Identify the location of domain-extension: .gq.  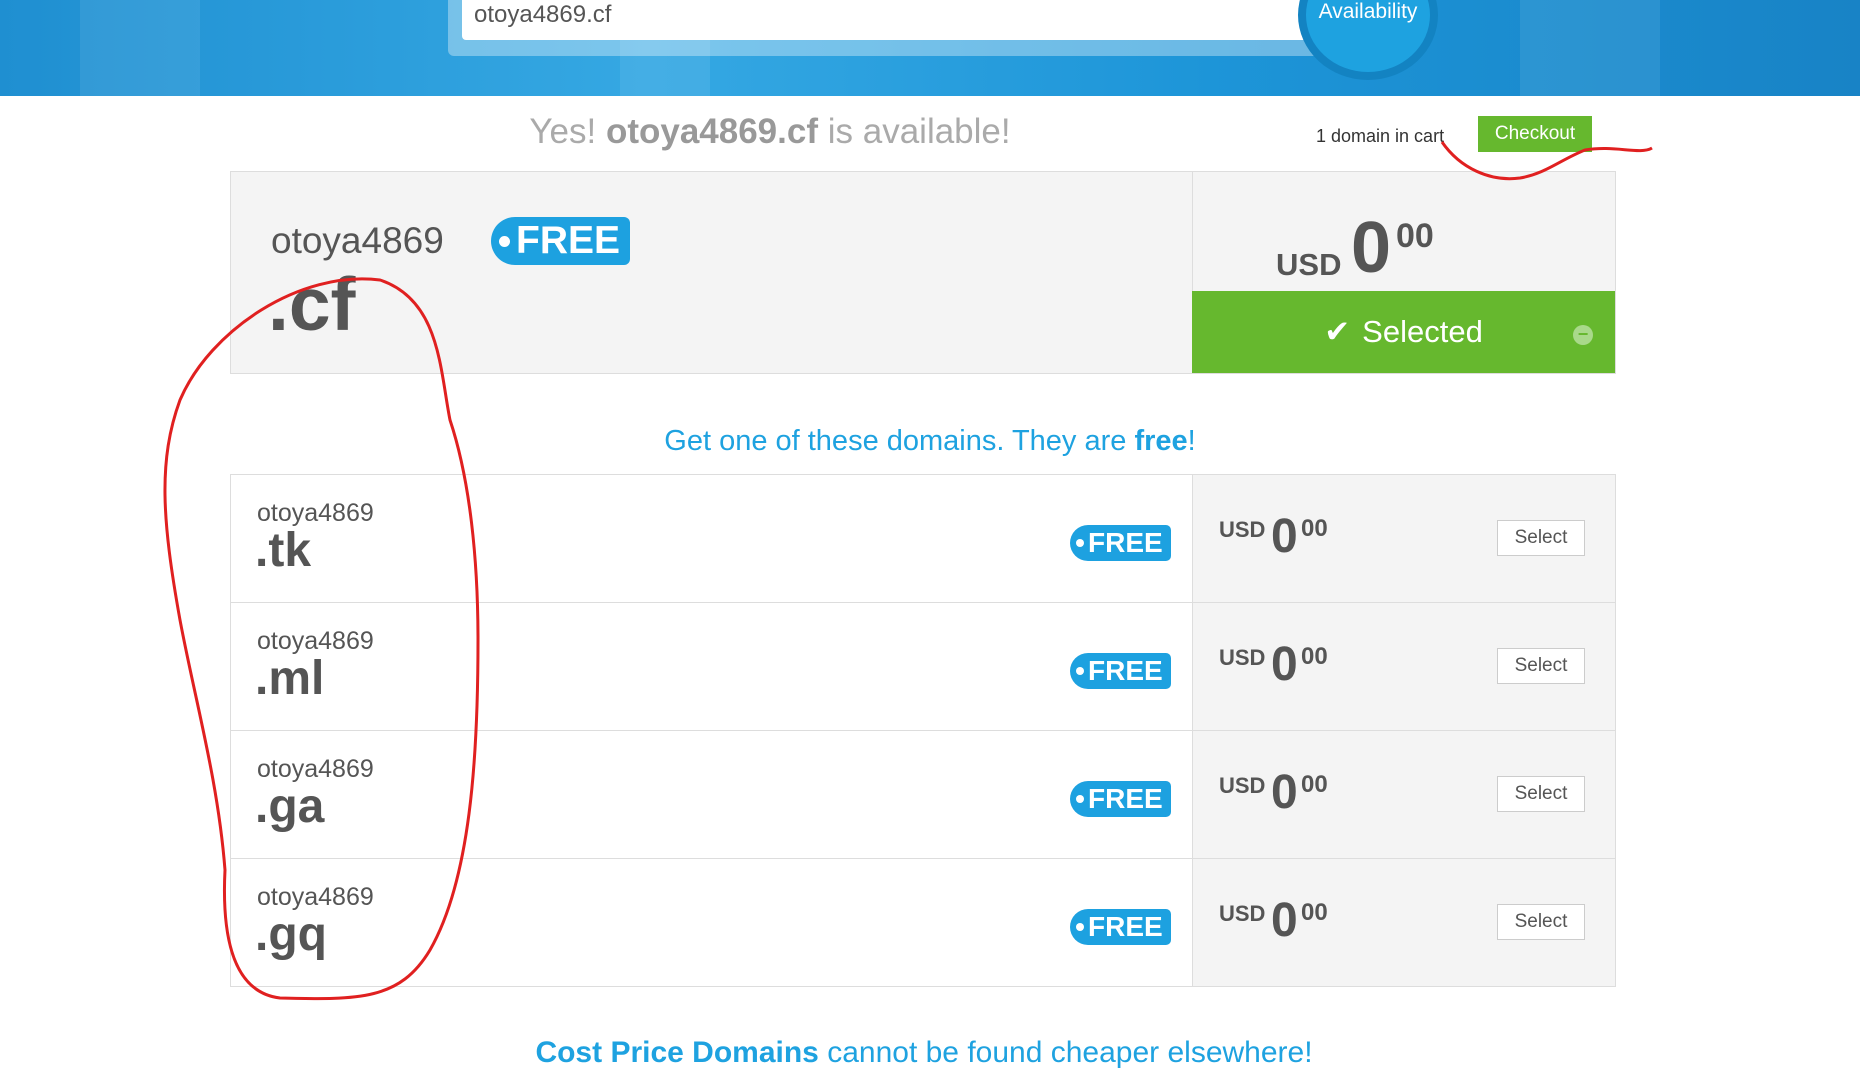
(291, 934).